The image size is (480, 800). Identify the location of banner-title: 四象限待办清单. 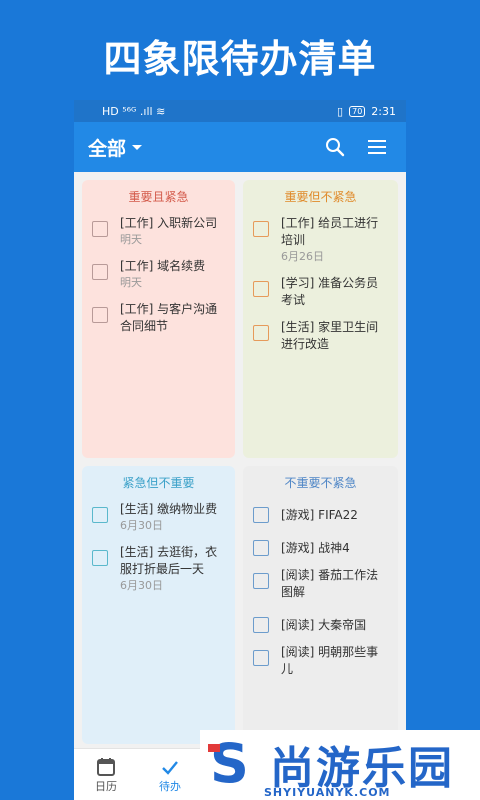
(240, 59).